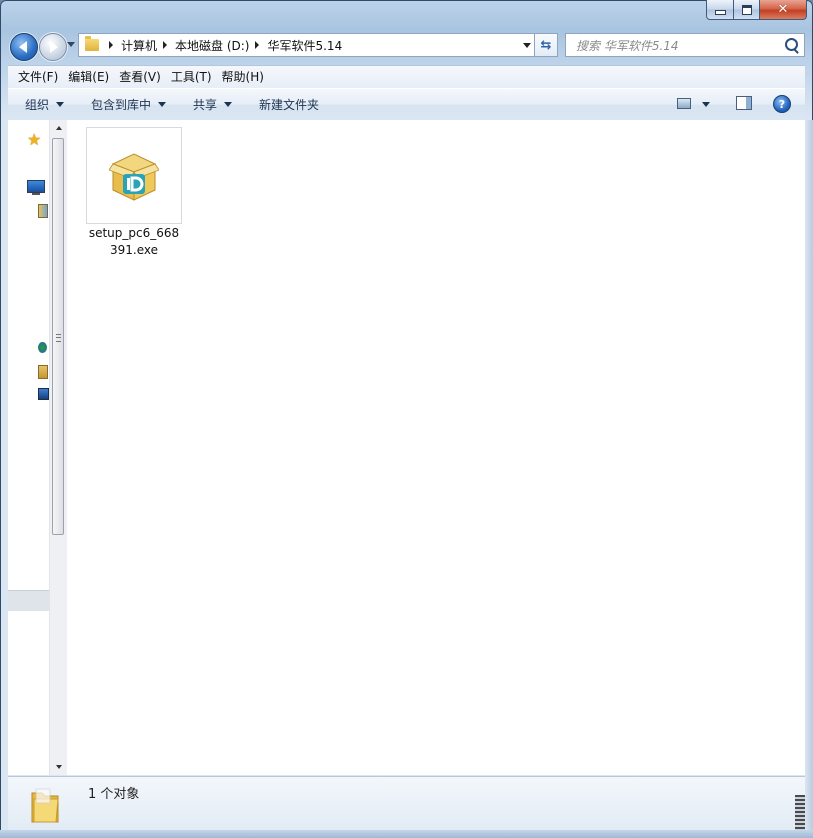  I want to click on address-dropdown-icon, so click(527, 45).